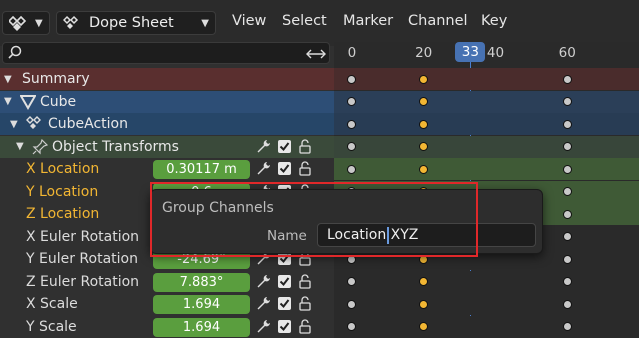 The image size is (639, 338). What do you see at coordinates (494, 21) in the screenshot?
I see `menu-key: Key` at bounding box center [494, 21].